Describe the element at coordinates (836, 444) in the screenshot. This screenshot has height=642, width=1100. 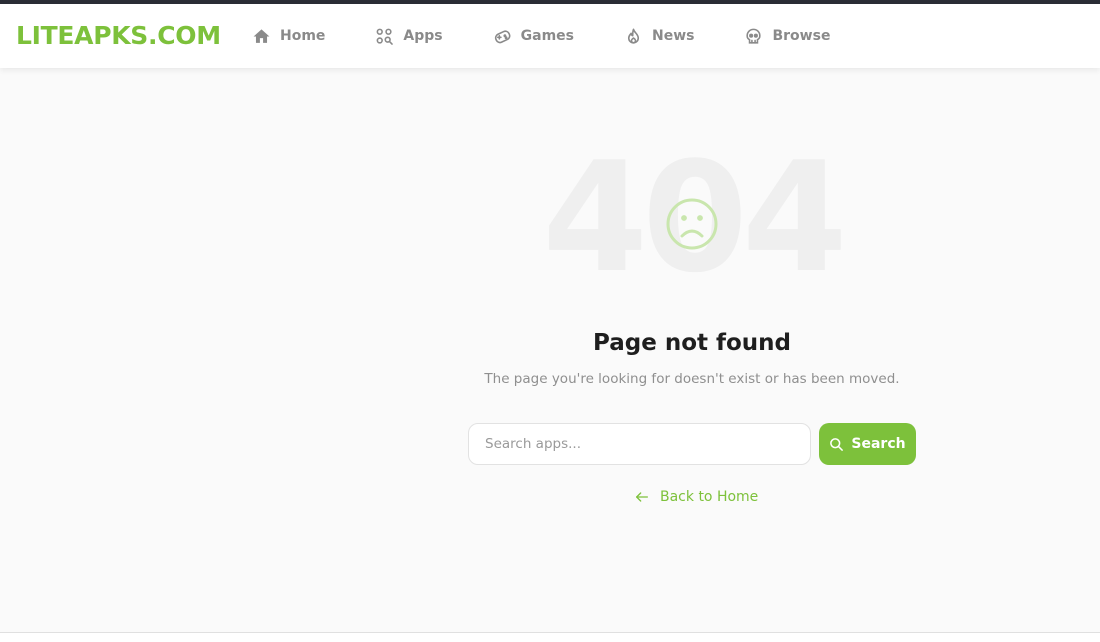
I see `search-icon` at that location.